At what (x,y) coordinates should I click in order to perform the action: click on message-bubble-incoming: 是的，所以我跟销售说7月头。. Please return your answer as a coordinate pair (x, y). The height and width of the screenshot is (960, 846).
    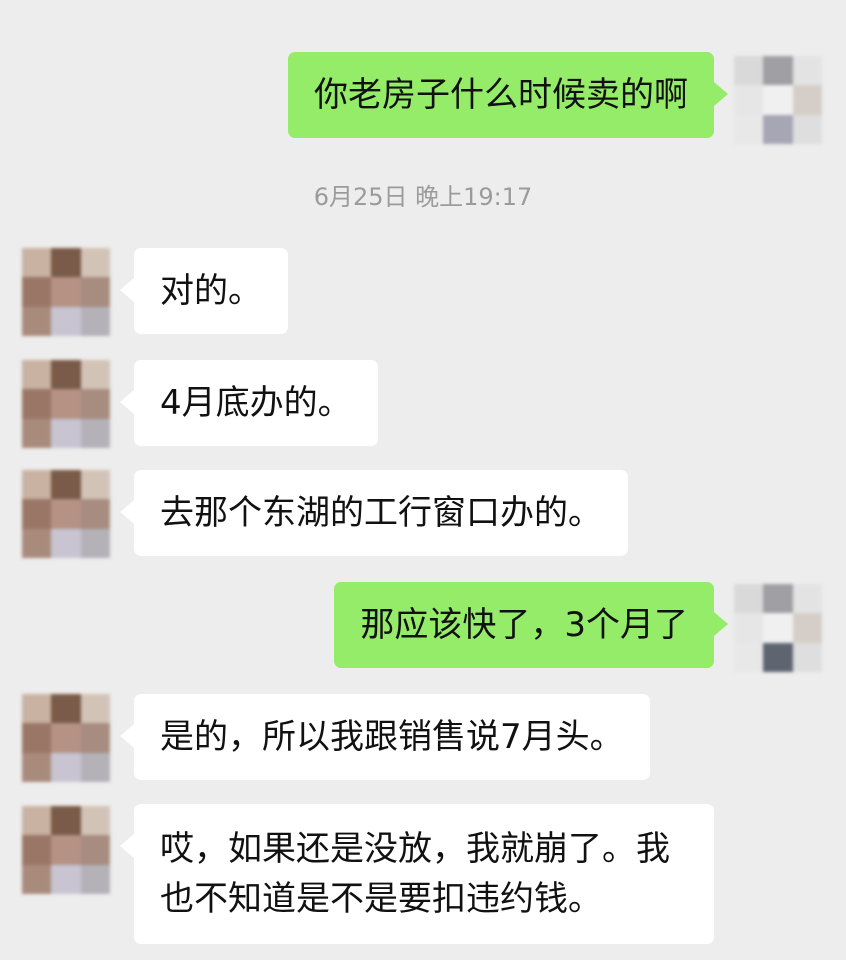
    Looking at the image, I should click on (385, 737).